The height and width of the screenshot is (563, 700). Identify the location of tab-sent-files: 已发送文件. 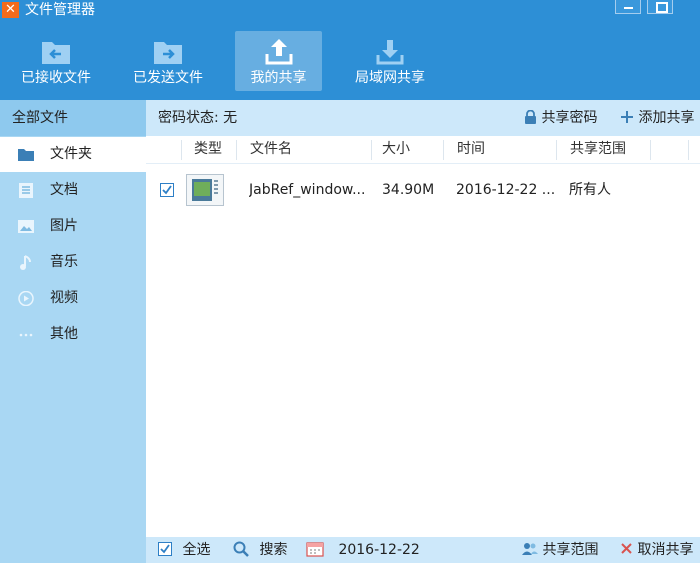
(168, 61).